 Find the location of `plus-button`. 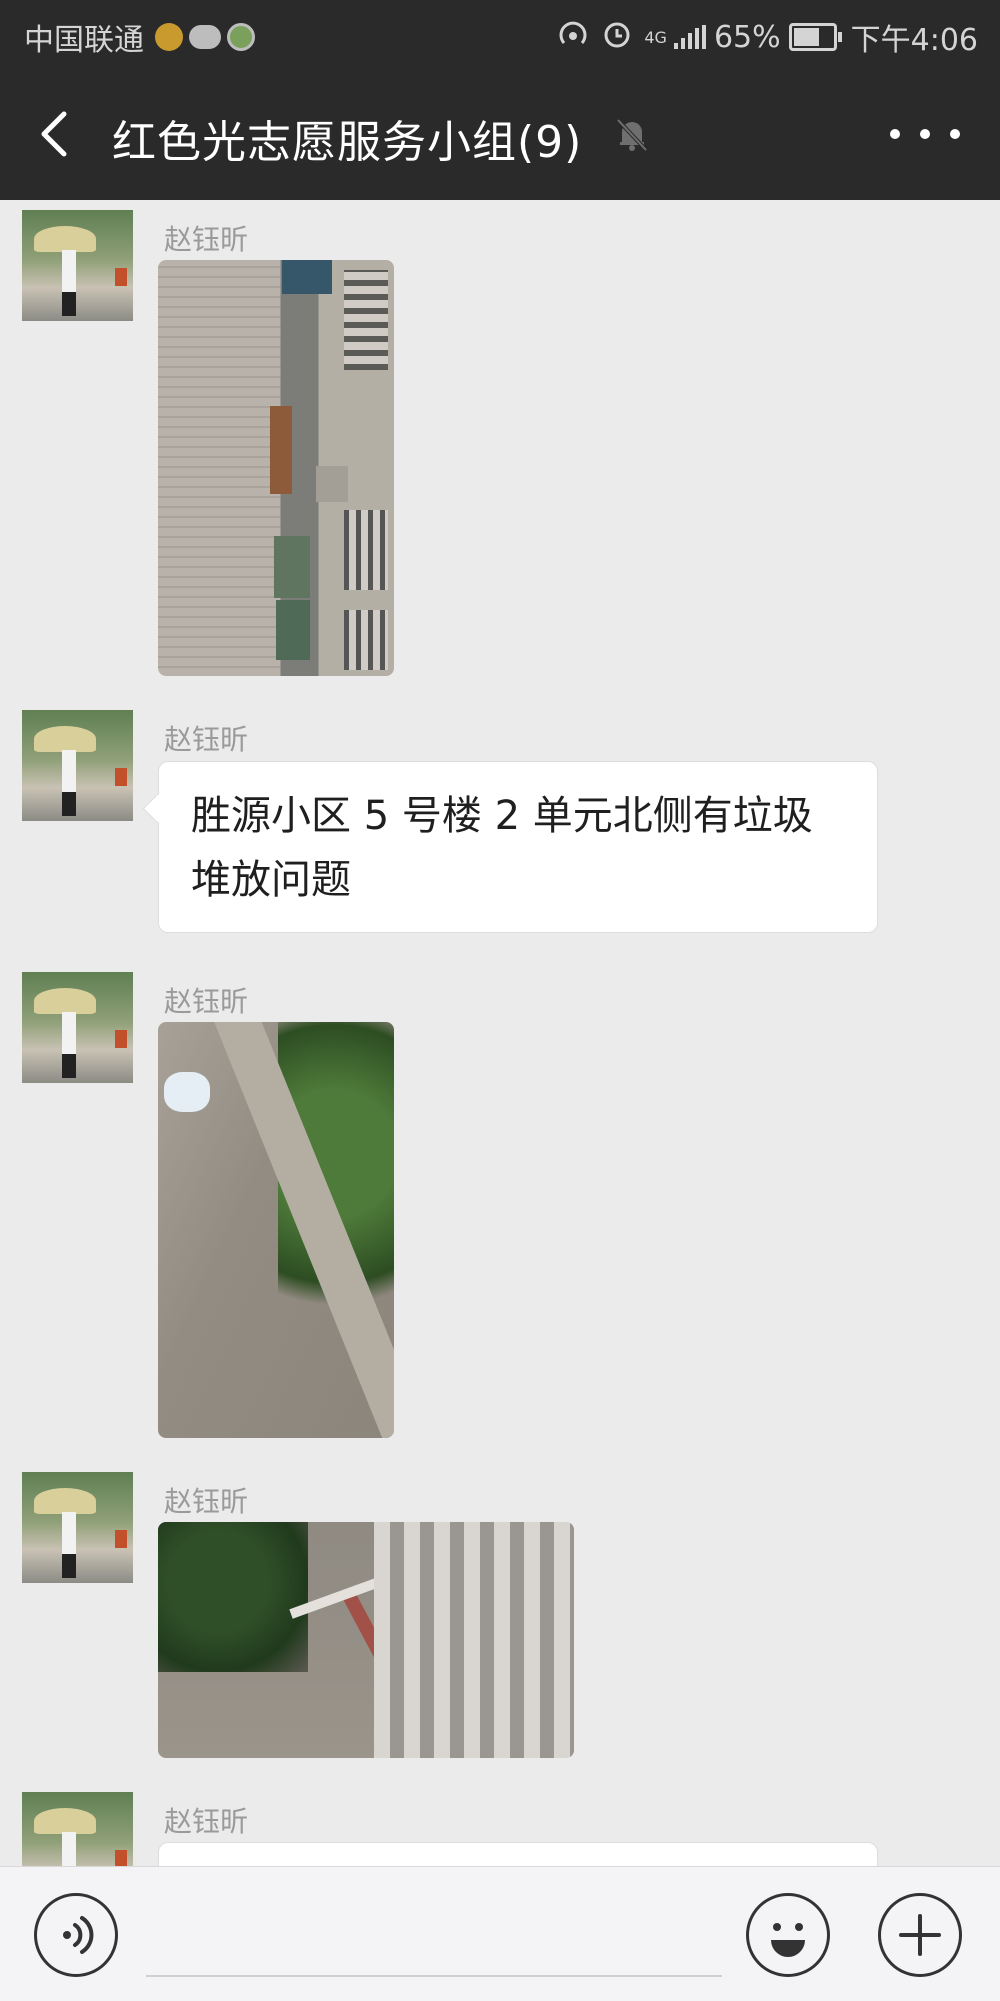

plus-button is located at coordinates (920, 1935).